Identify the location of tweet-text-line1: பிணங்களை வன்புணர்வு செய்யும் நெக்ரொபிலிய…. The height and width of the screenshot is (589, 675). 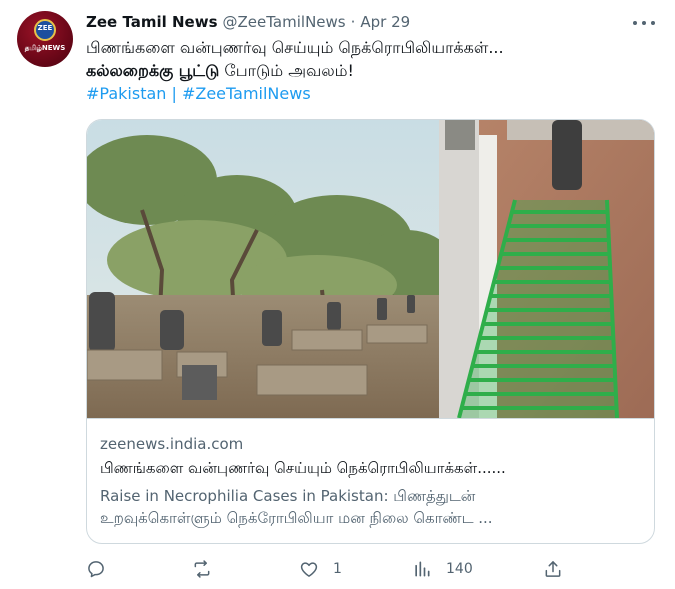
(295, 47).